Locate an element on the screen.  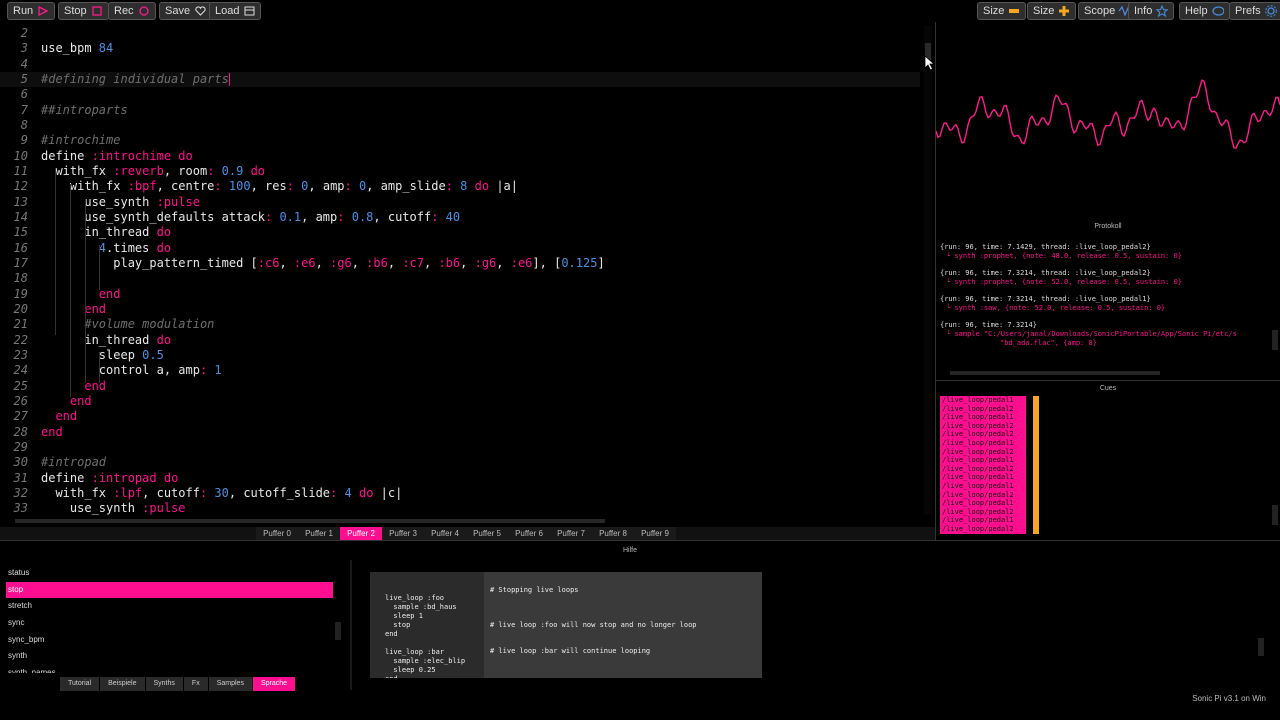
prefs-button: Prefs is located at coordinates (1254, 11).